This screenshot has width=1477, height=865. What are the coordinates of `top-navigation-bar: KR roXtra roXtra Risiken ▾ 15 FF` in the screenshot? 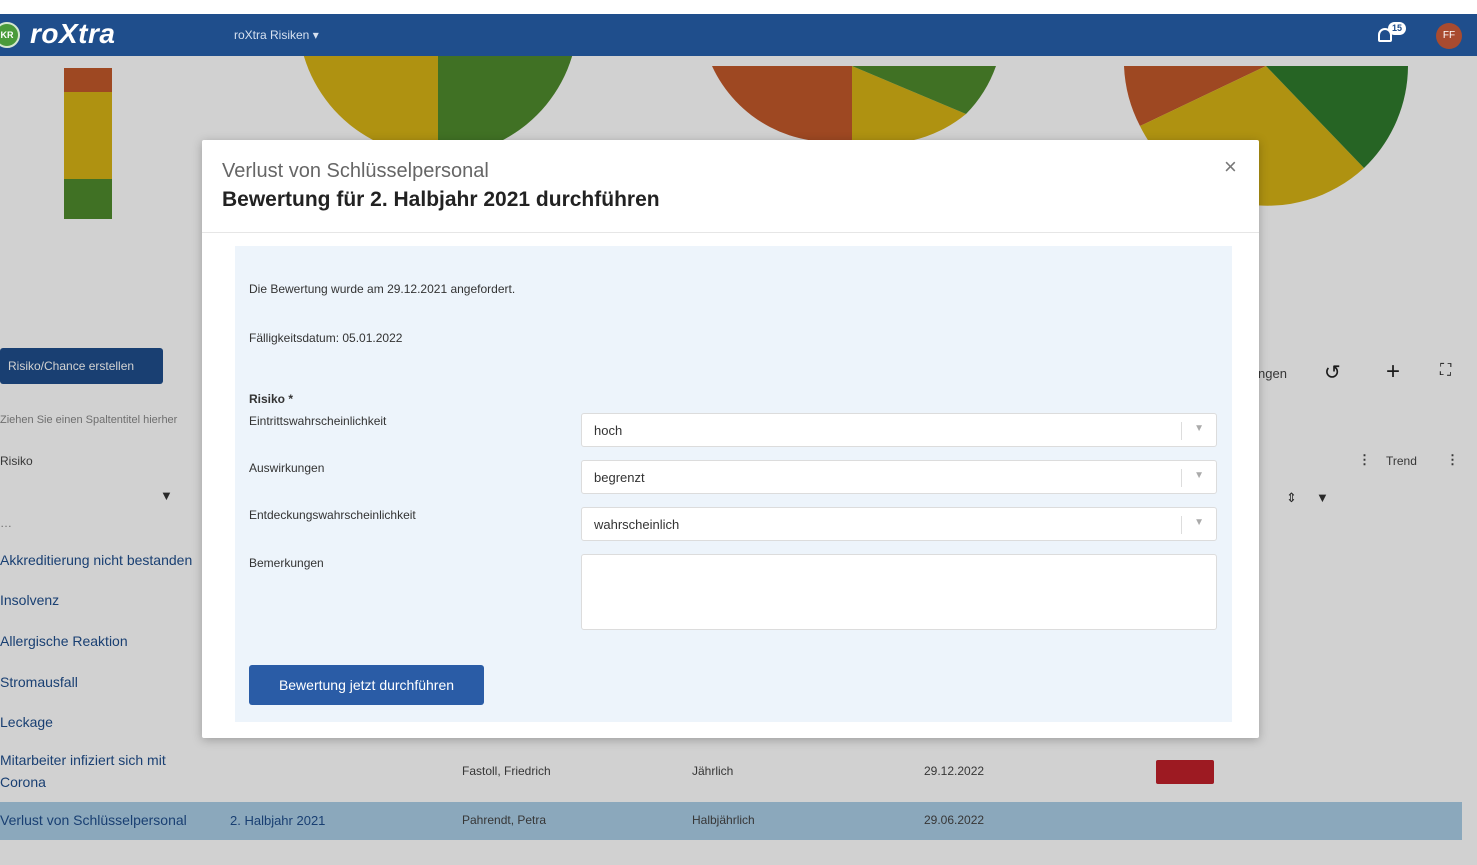 It's located at (738, 35).